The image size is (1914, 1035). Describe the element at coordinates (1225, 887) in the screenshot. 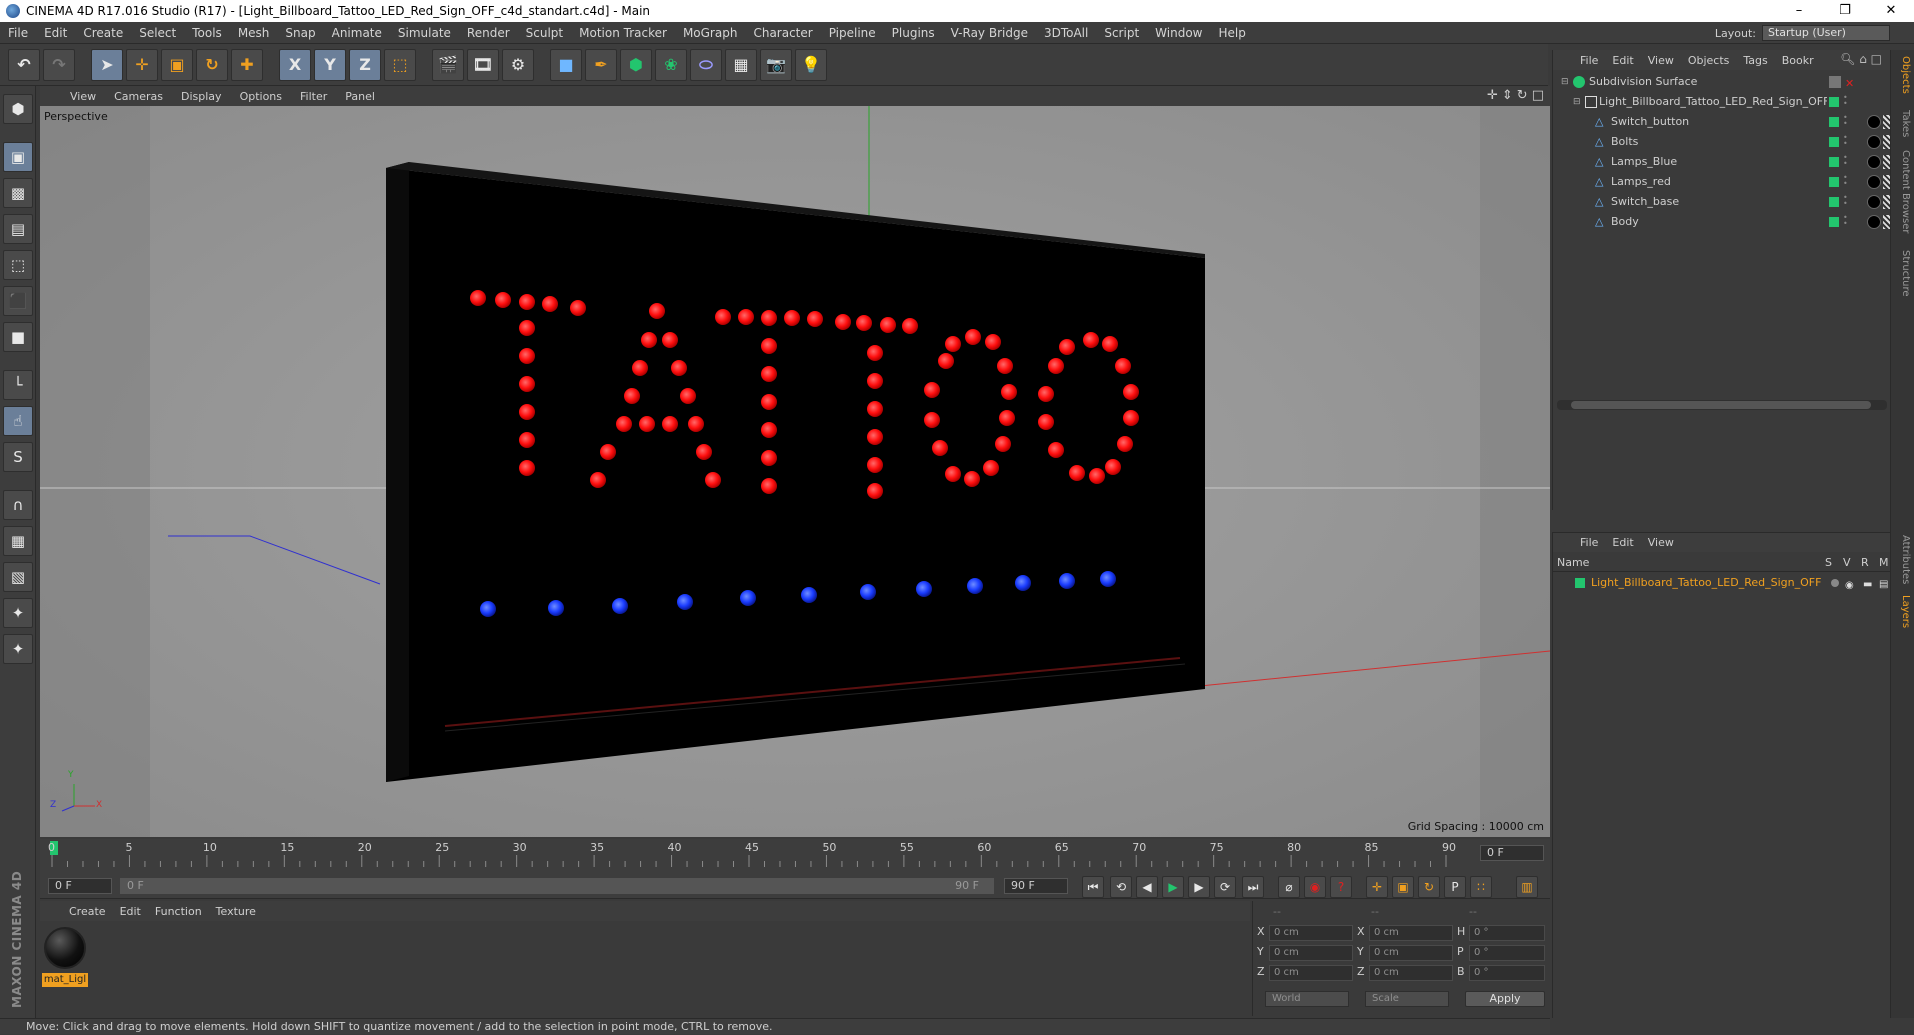

I see `next-key-icon: ⟳` at that location.